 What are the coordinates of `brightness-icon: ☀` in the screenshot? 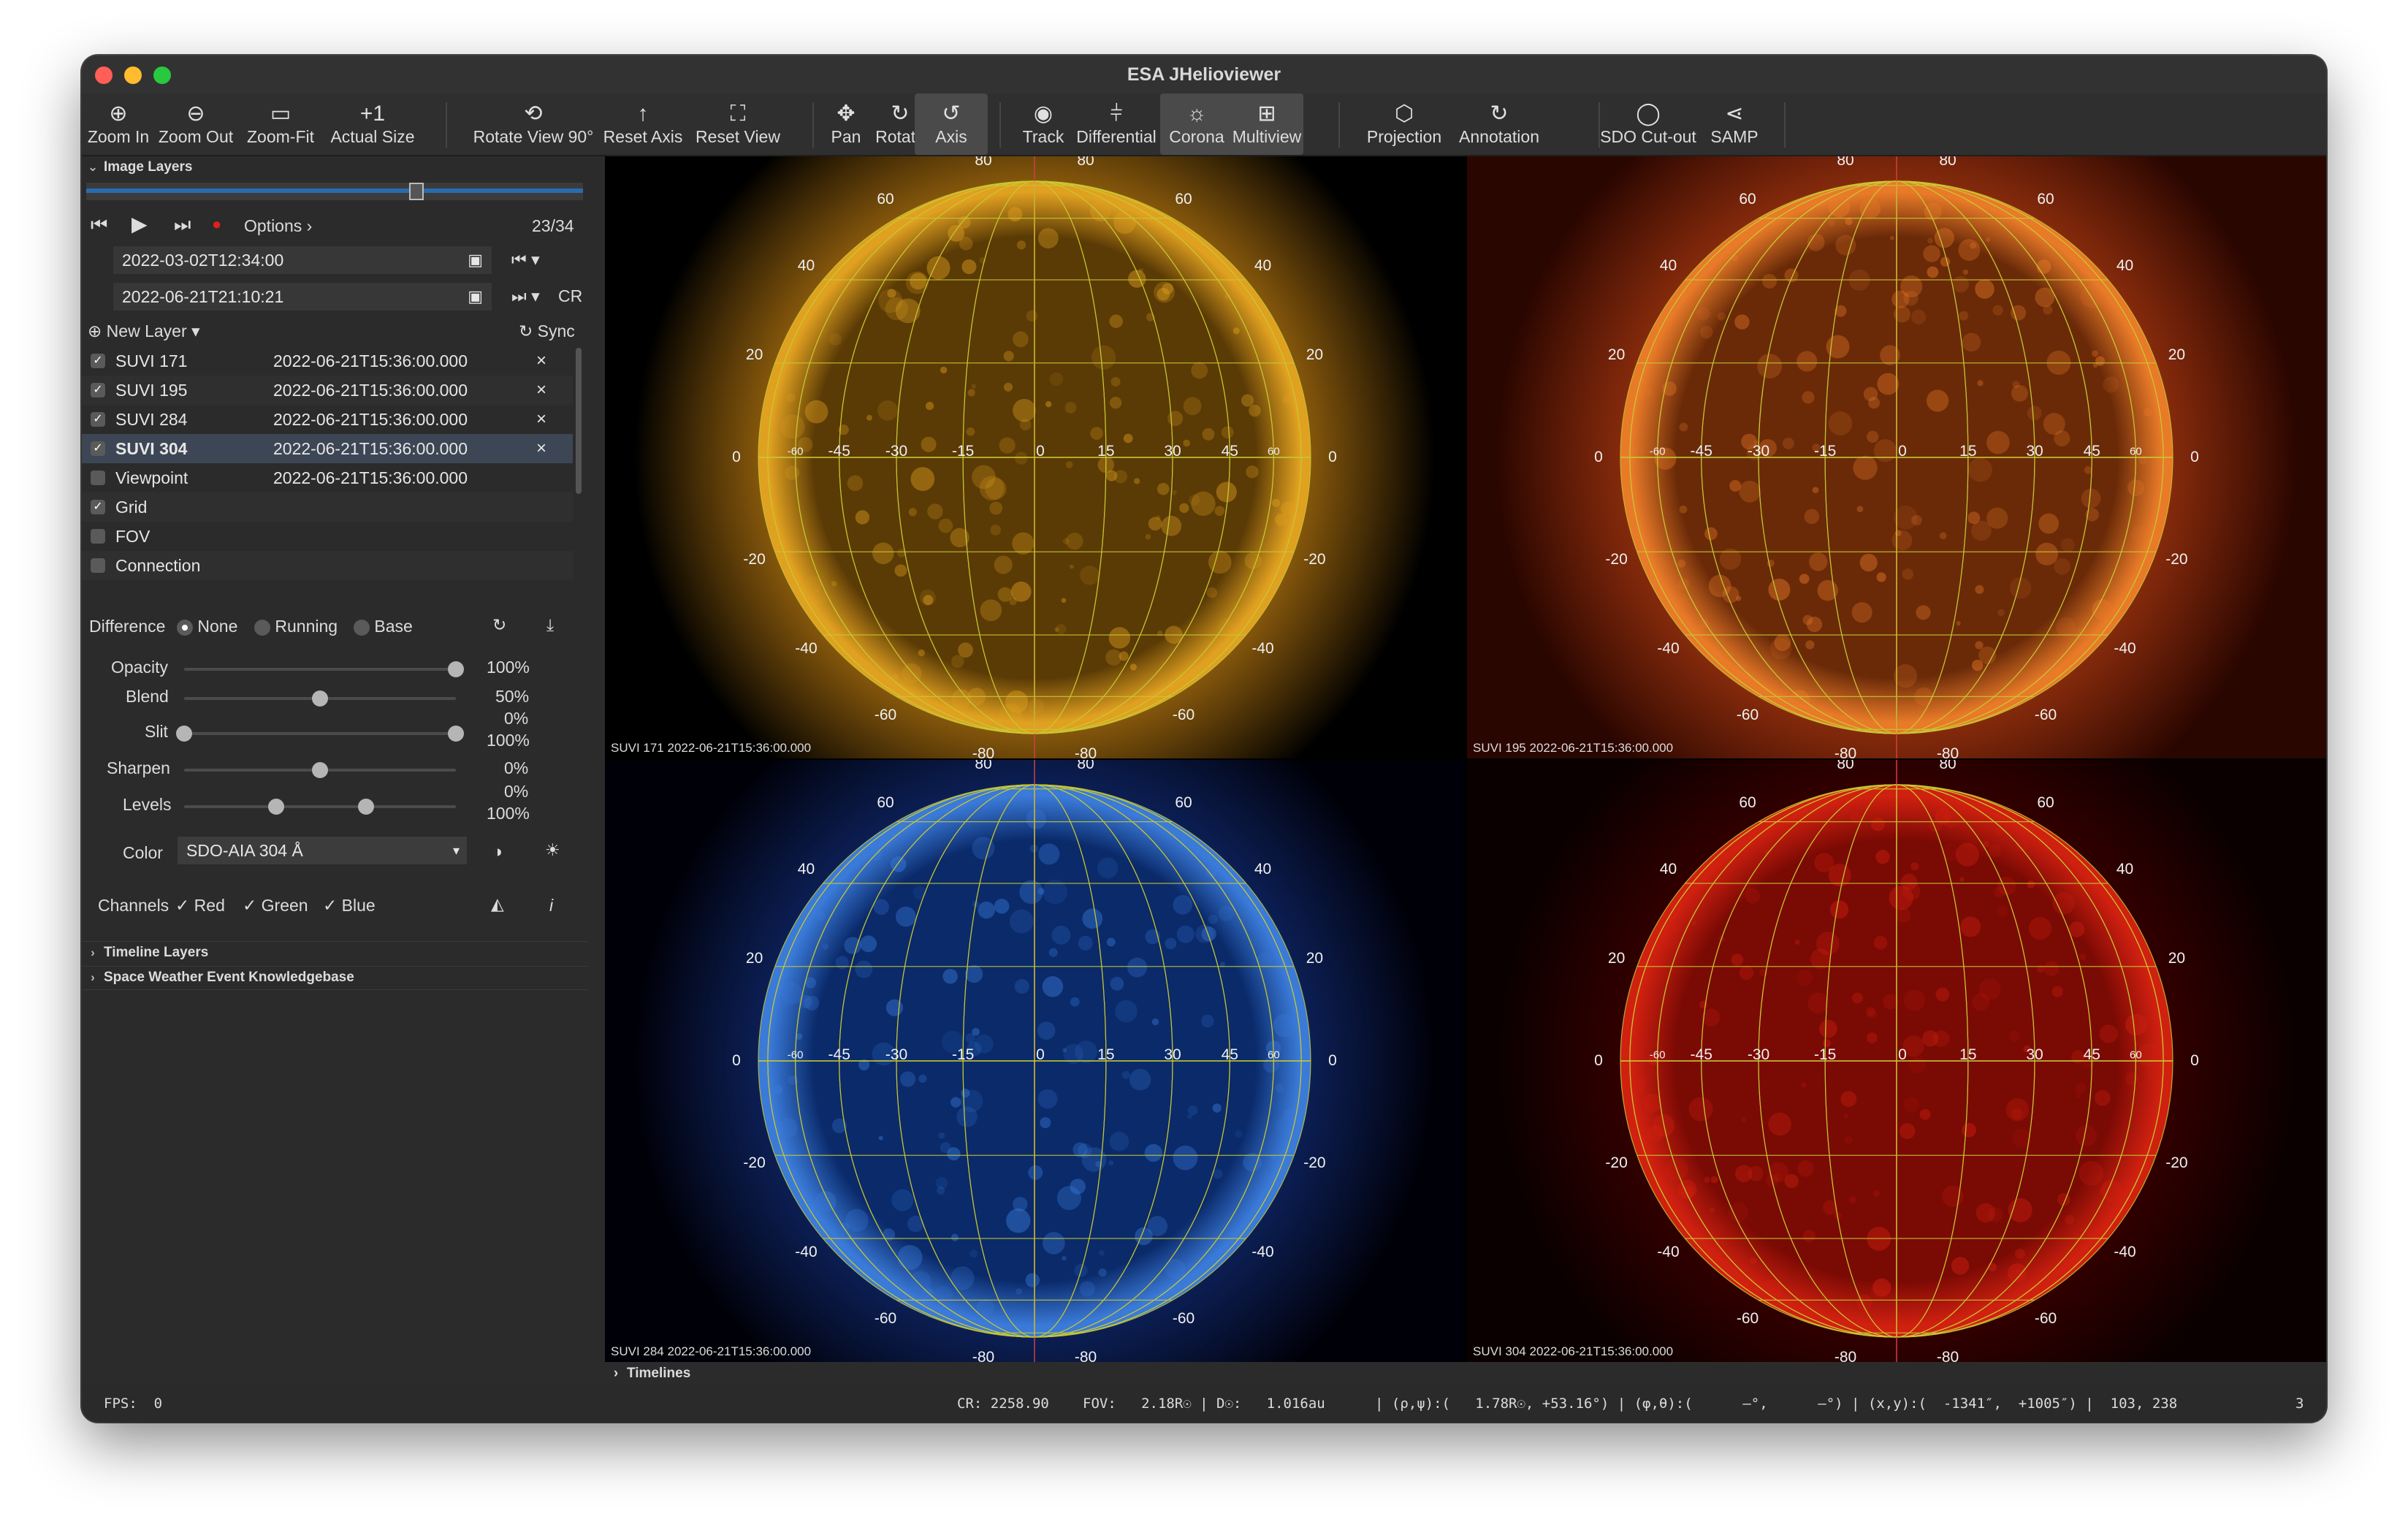 It's located at (552, 850).